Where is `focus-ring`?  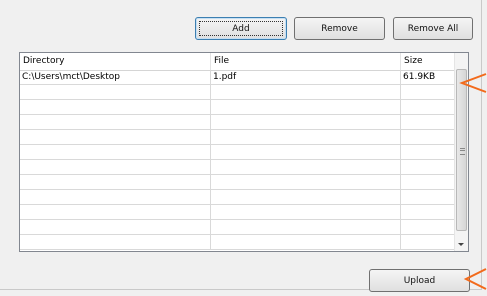
focus-ring is located at coordinates (241, 28).